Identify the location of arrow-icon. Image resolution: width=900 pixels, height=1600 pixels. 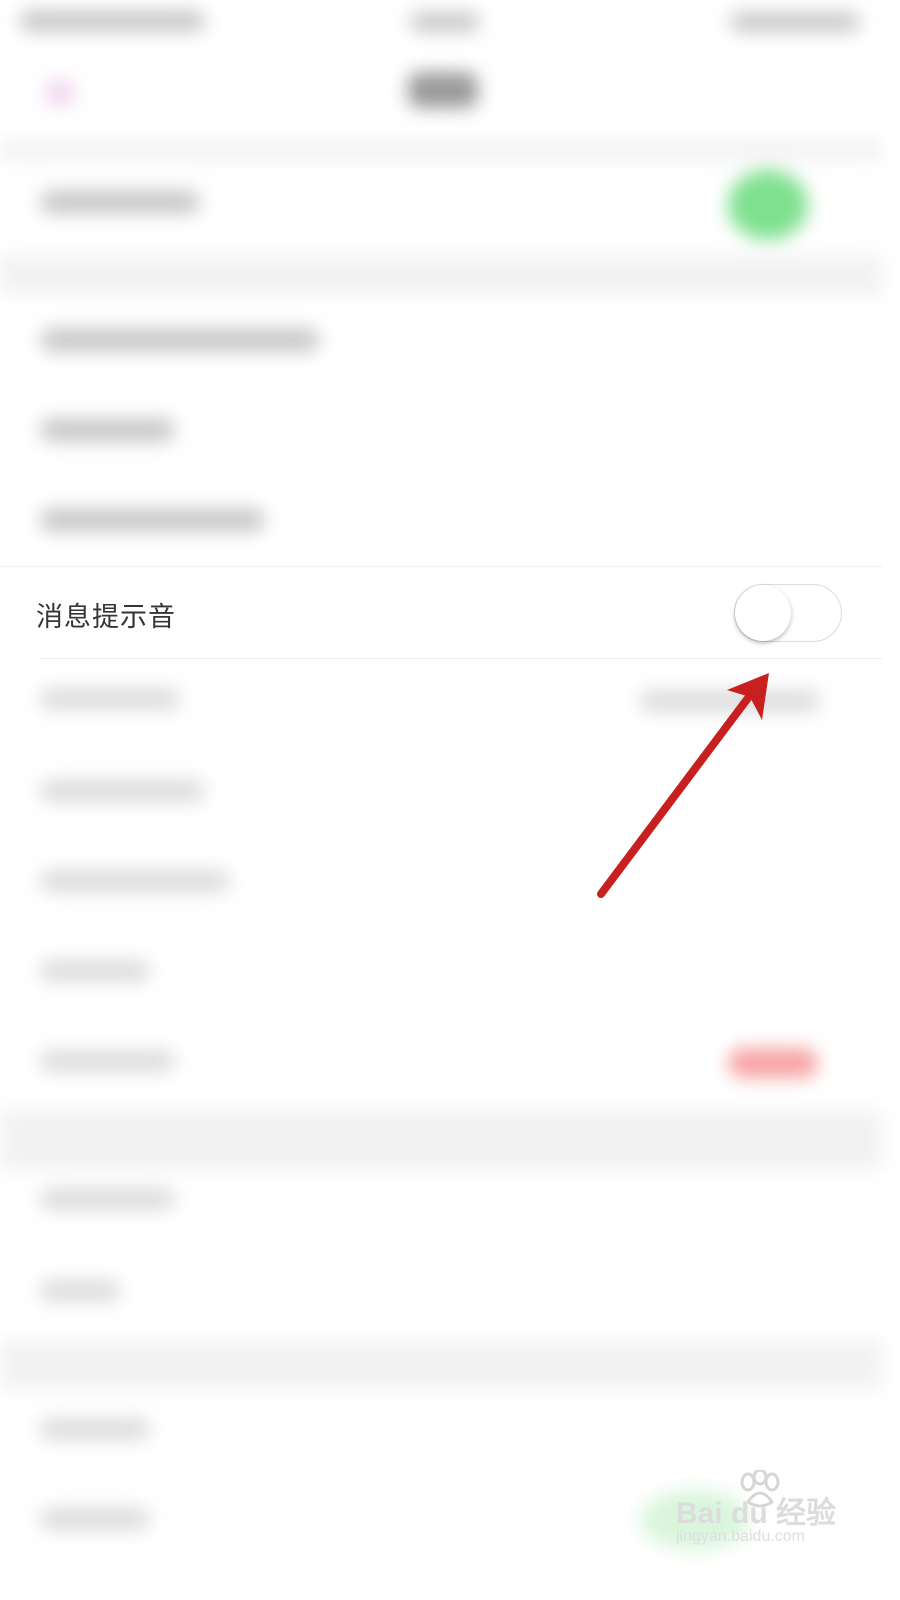
(683, 785).